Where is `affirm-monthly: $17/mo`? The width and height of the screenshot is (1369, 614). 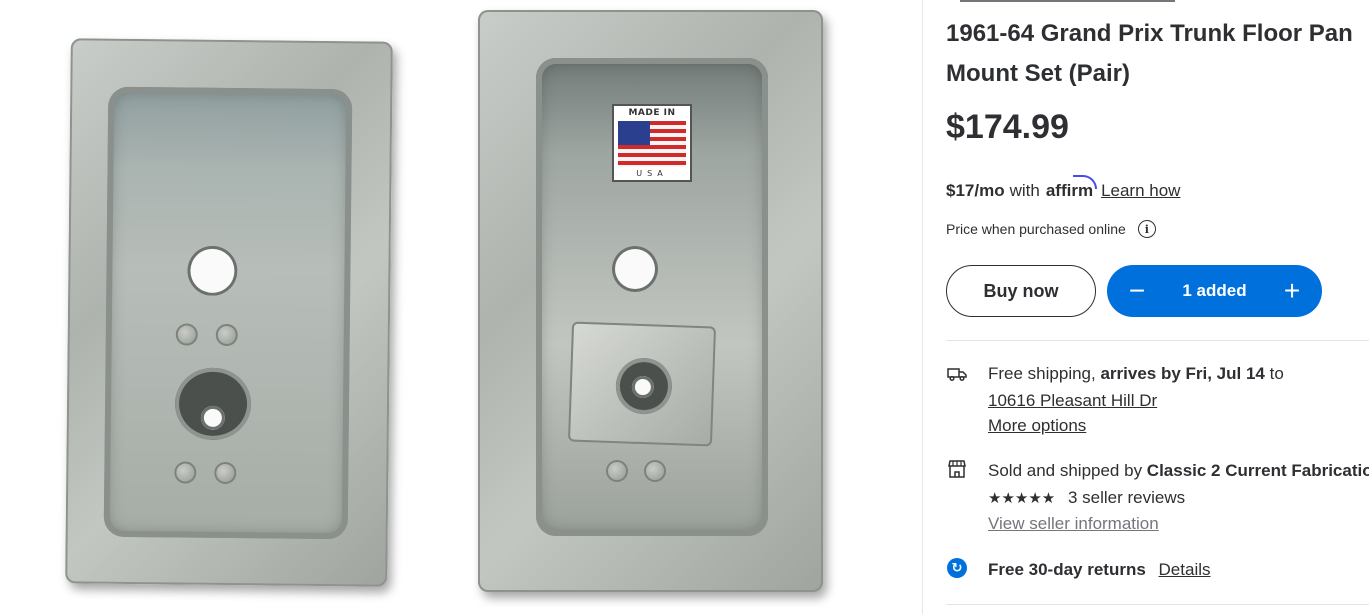 affirm-monthly: $17/mo is located at coordinates (975, 190).